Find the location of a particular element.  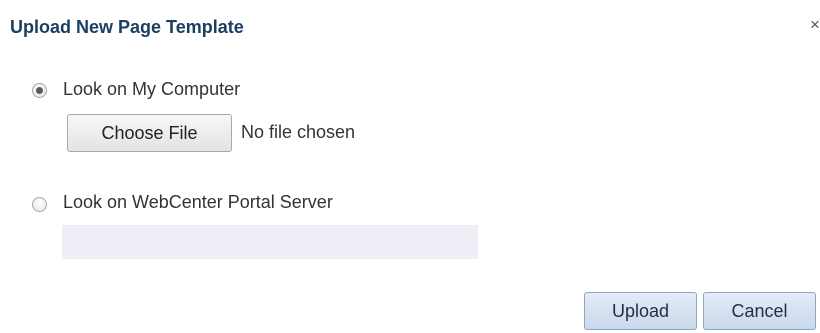

cancel-button: Cancel is located at coordinates (759, 311).